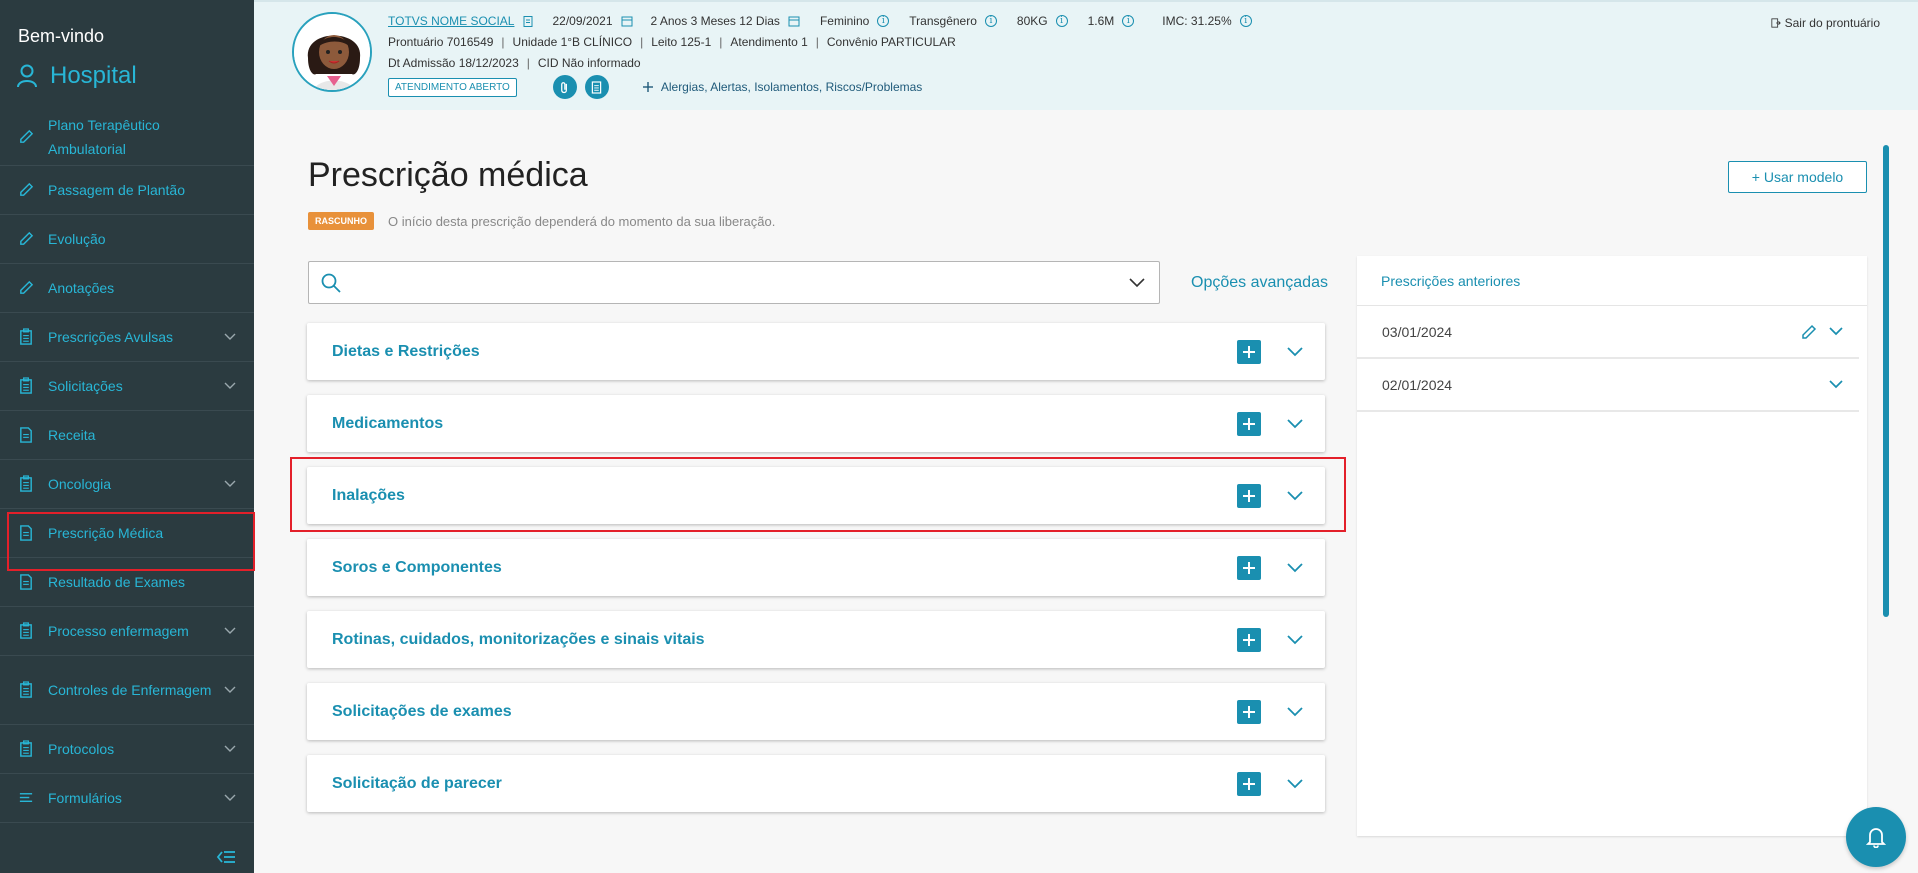  I want to click on patient-name-link: TOTVS NOME SOCIAL, so click(451, 21).